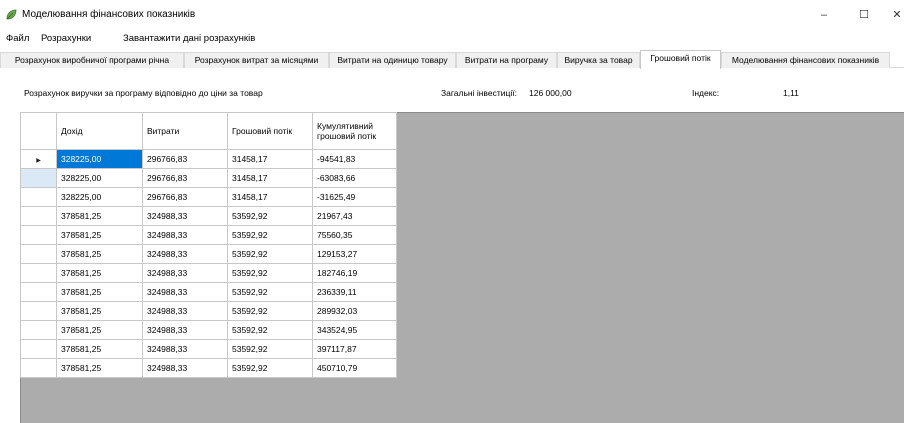 The width and height of the screenshot is (904, 423). What do you see at coordinates (805, 60) in the screenshot?
I see `tab-modeling: Моделювання фінансових показників` at bounding box center [805, 60].